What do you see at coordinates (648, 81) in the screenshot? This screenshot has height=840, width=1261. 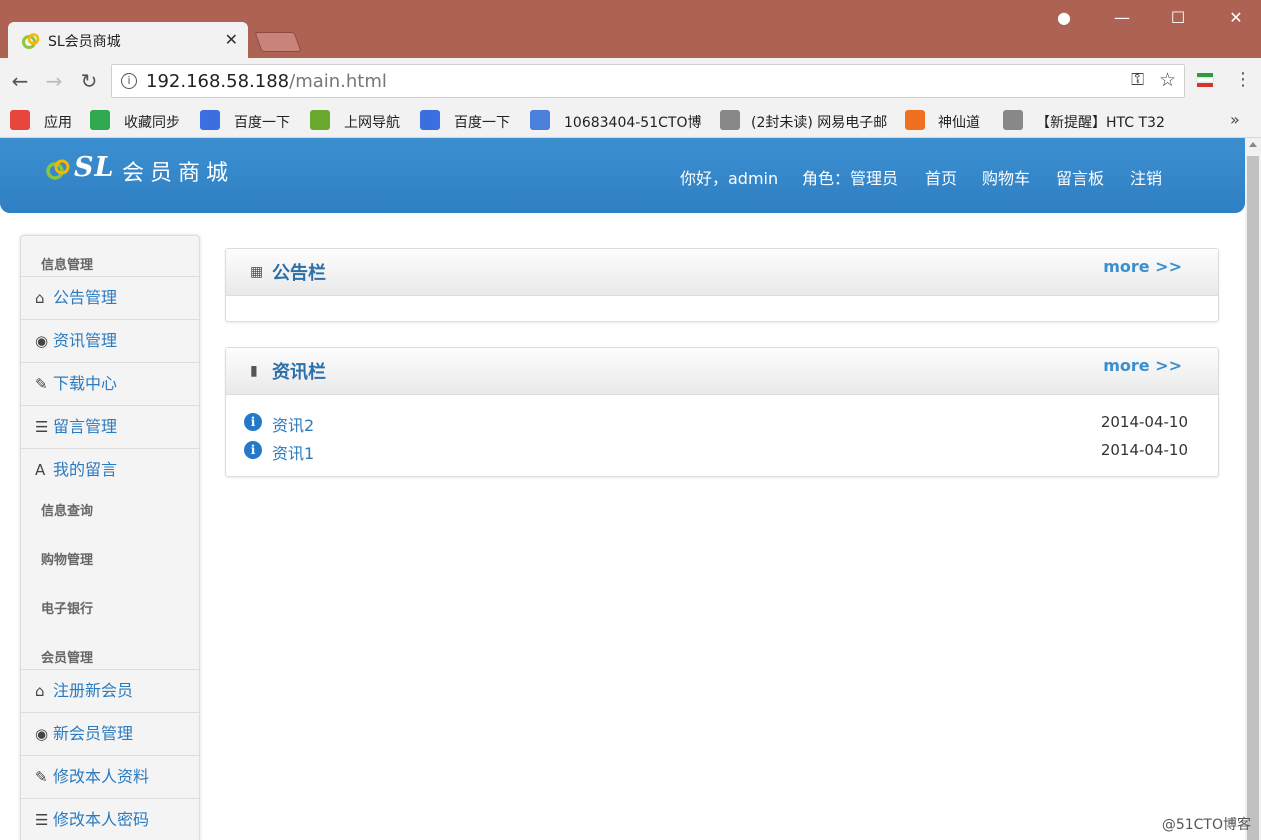 I see `address-bar: i 192.168.58.188/main.html ⚿ ☆` at bounding box center [648, 81].